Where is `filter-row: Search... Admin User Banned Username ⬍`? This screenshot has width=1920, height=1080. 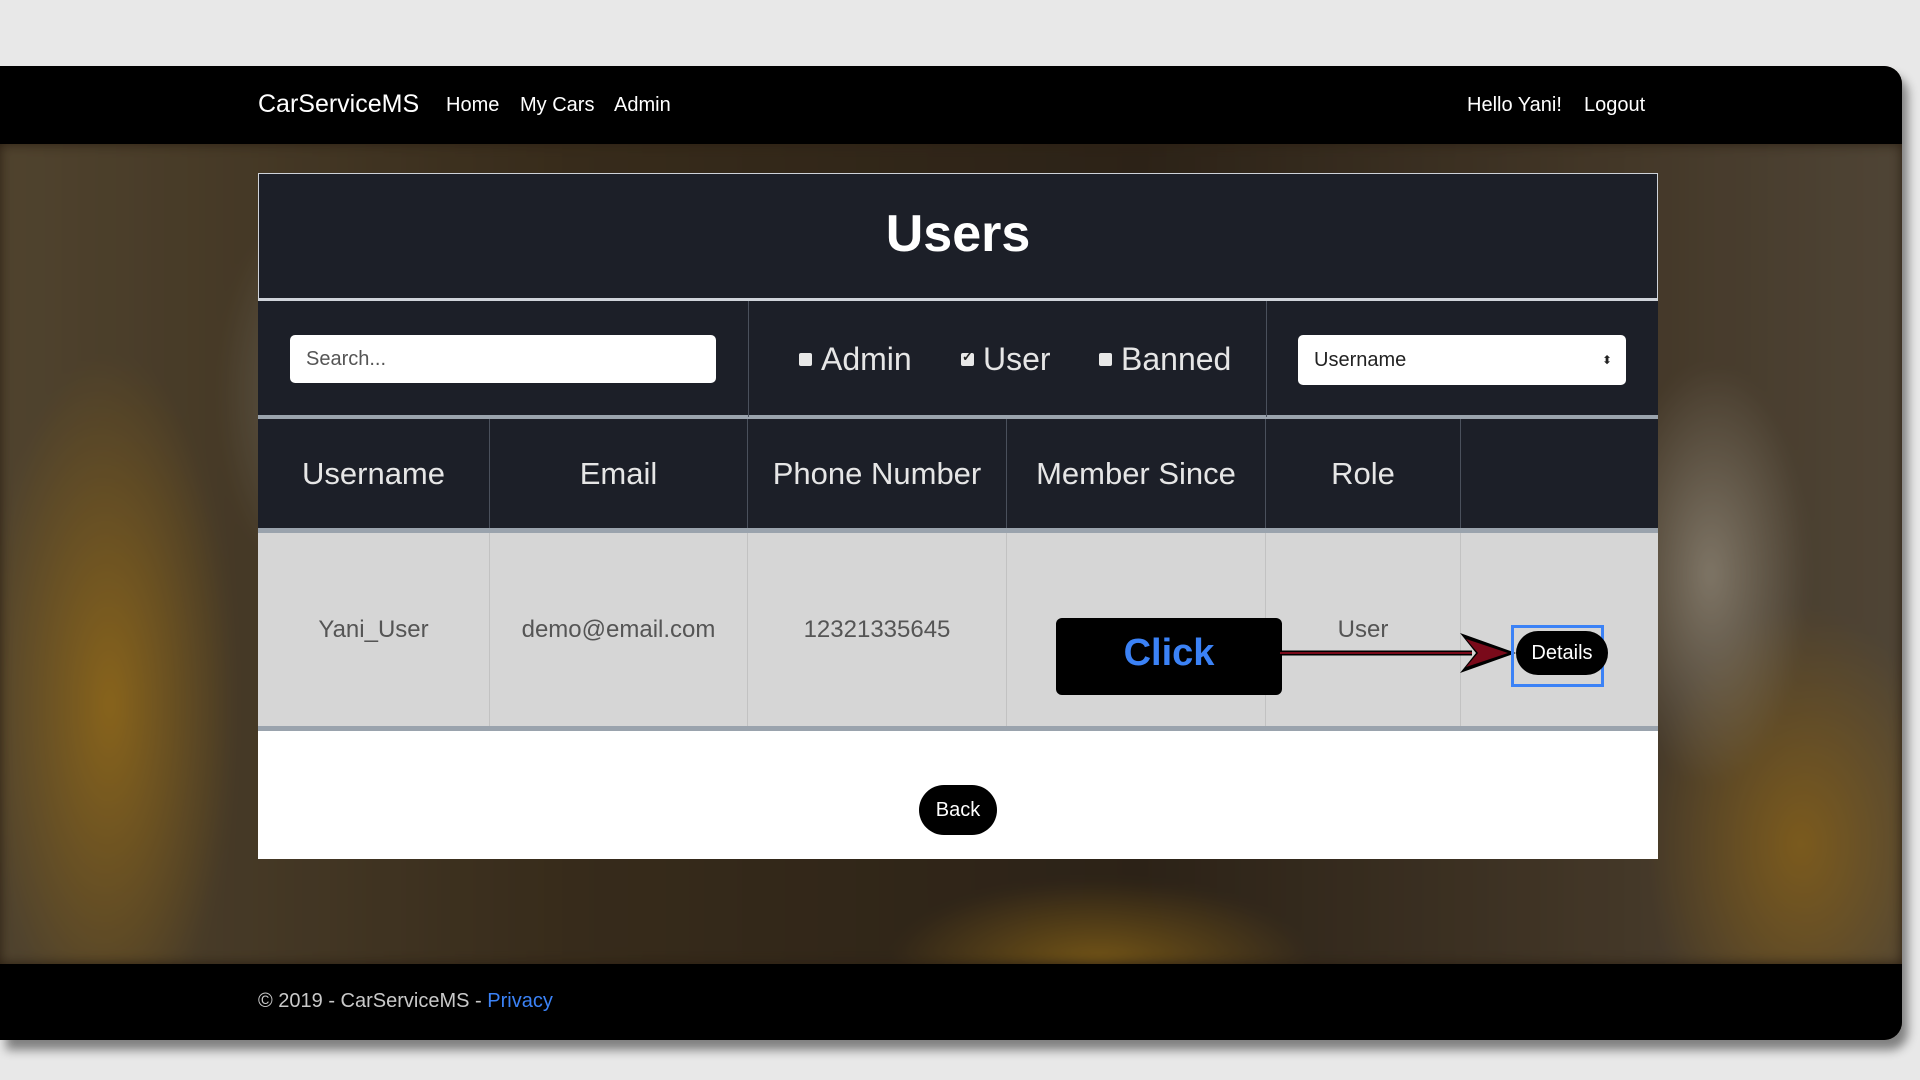
filter-row: Search... Admin User Banned Username ⬍ is located at coordinates (958, 359).